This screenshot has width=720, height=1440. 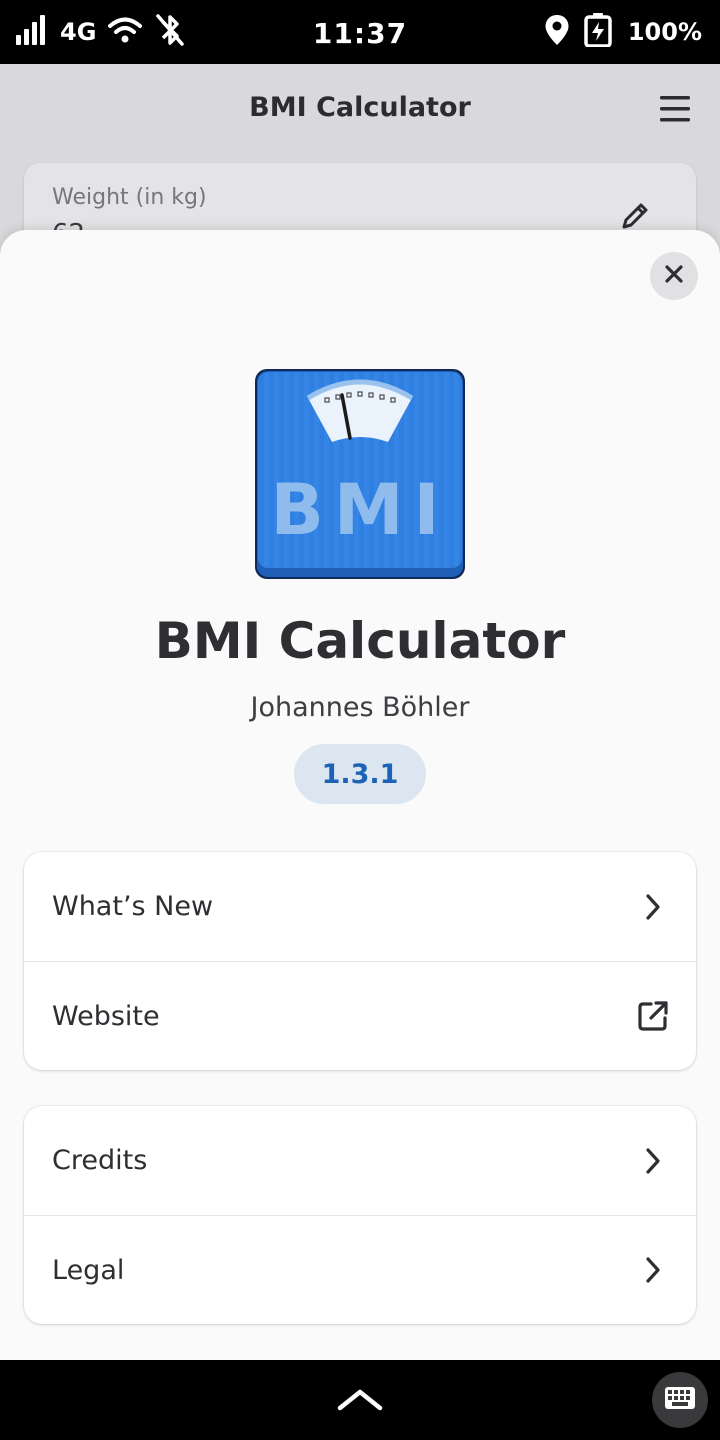 What do you see at coordinates (360, 1269) in the screenshot?
I see `legal-row: Legal` at bounding box center [360, 1269].